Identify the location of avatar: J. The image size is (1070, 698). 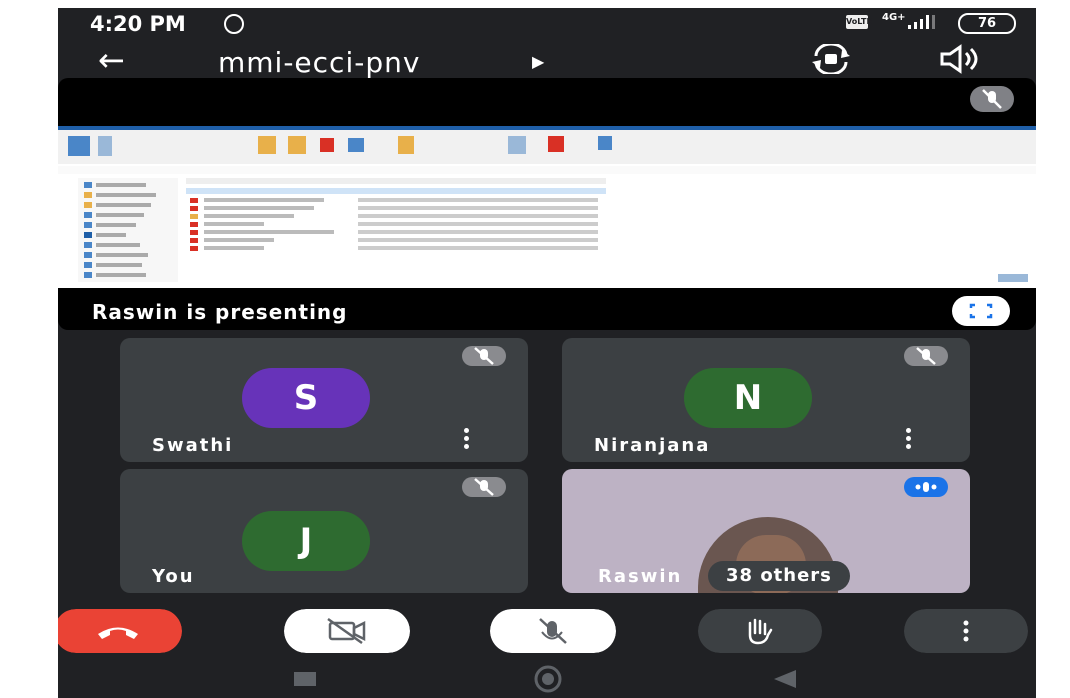
(306, 541).